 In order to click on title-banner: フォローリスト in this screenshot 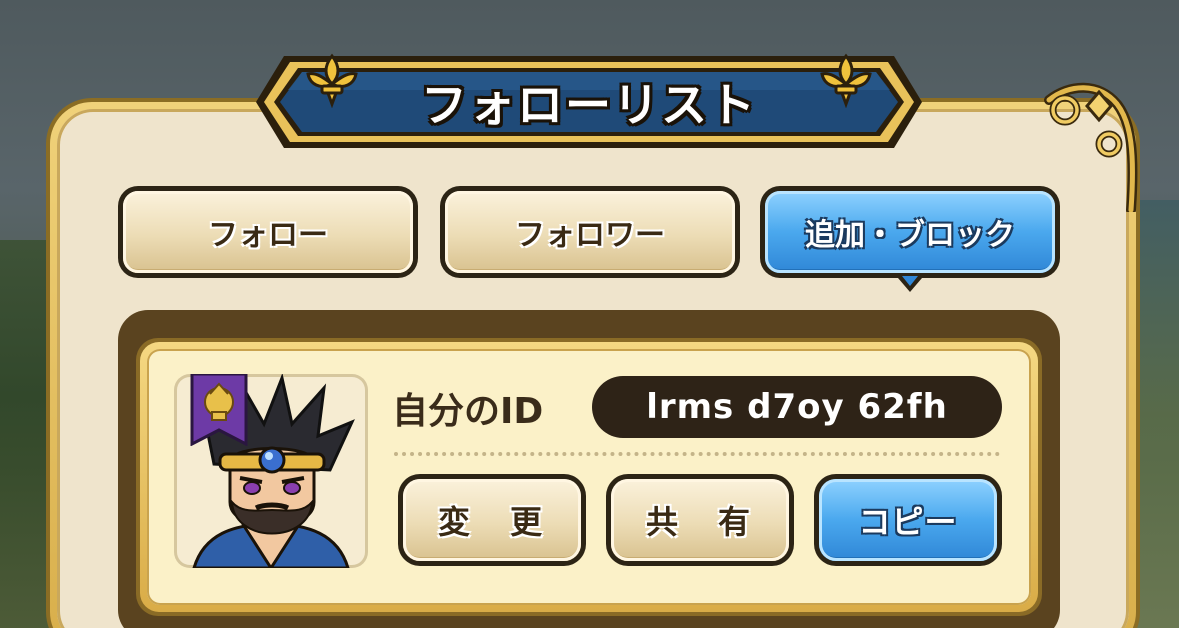, I will do `click(589, 102)`.